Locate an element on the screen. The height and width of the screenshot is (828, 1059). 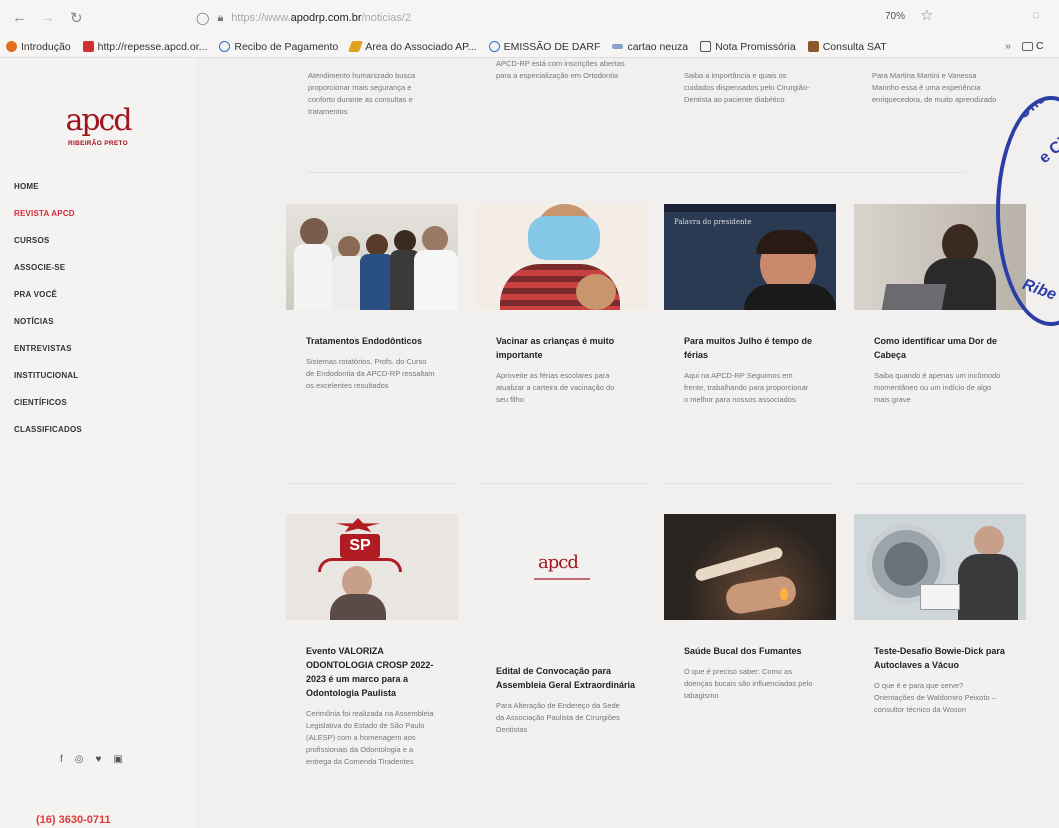
reload-icon: ↻ is located at coordinates (76, 18).